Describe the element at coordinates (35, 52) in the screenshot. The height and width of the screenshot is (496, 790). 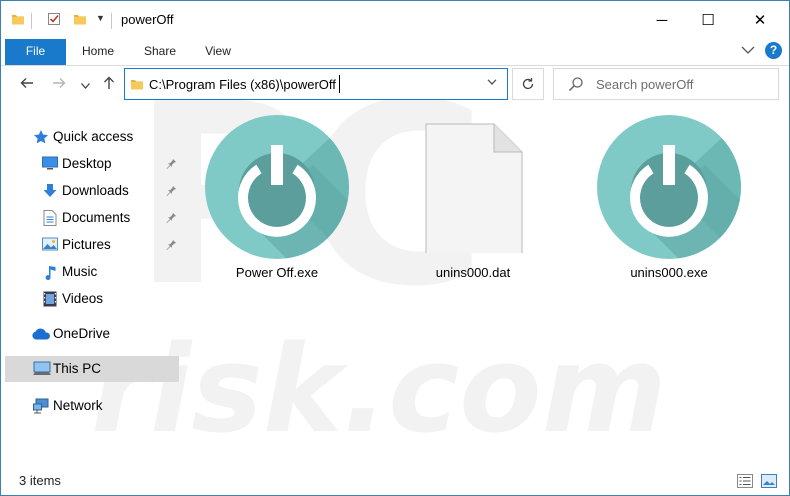
I see `tab-file: File` at that location.